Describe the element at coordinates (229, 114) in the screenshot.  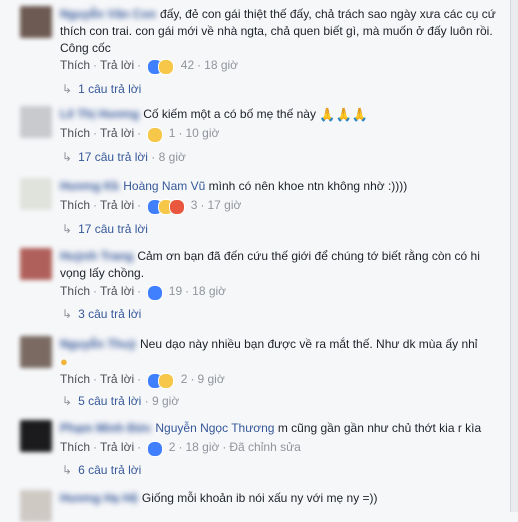
I see `comment-text: Cố kiếm một a có bố mẹ thế này` at that location.